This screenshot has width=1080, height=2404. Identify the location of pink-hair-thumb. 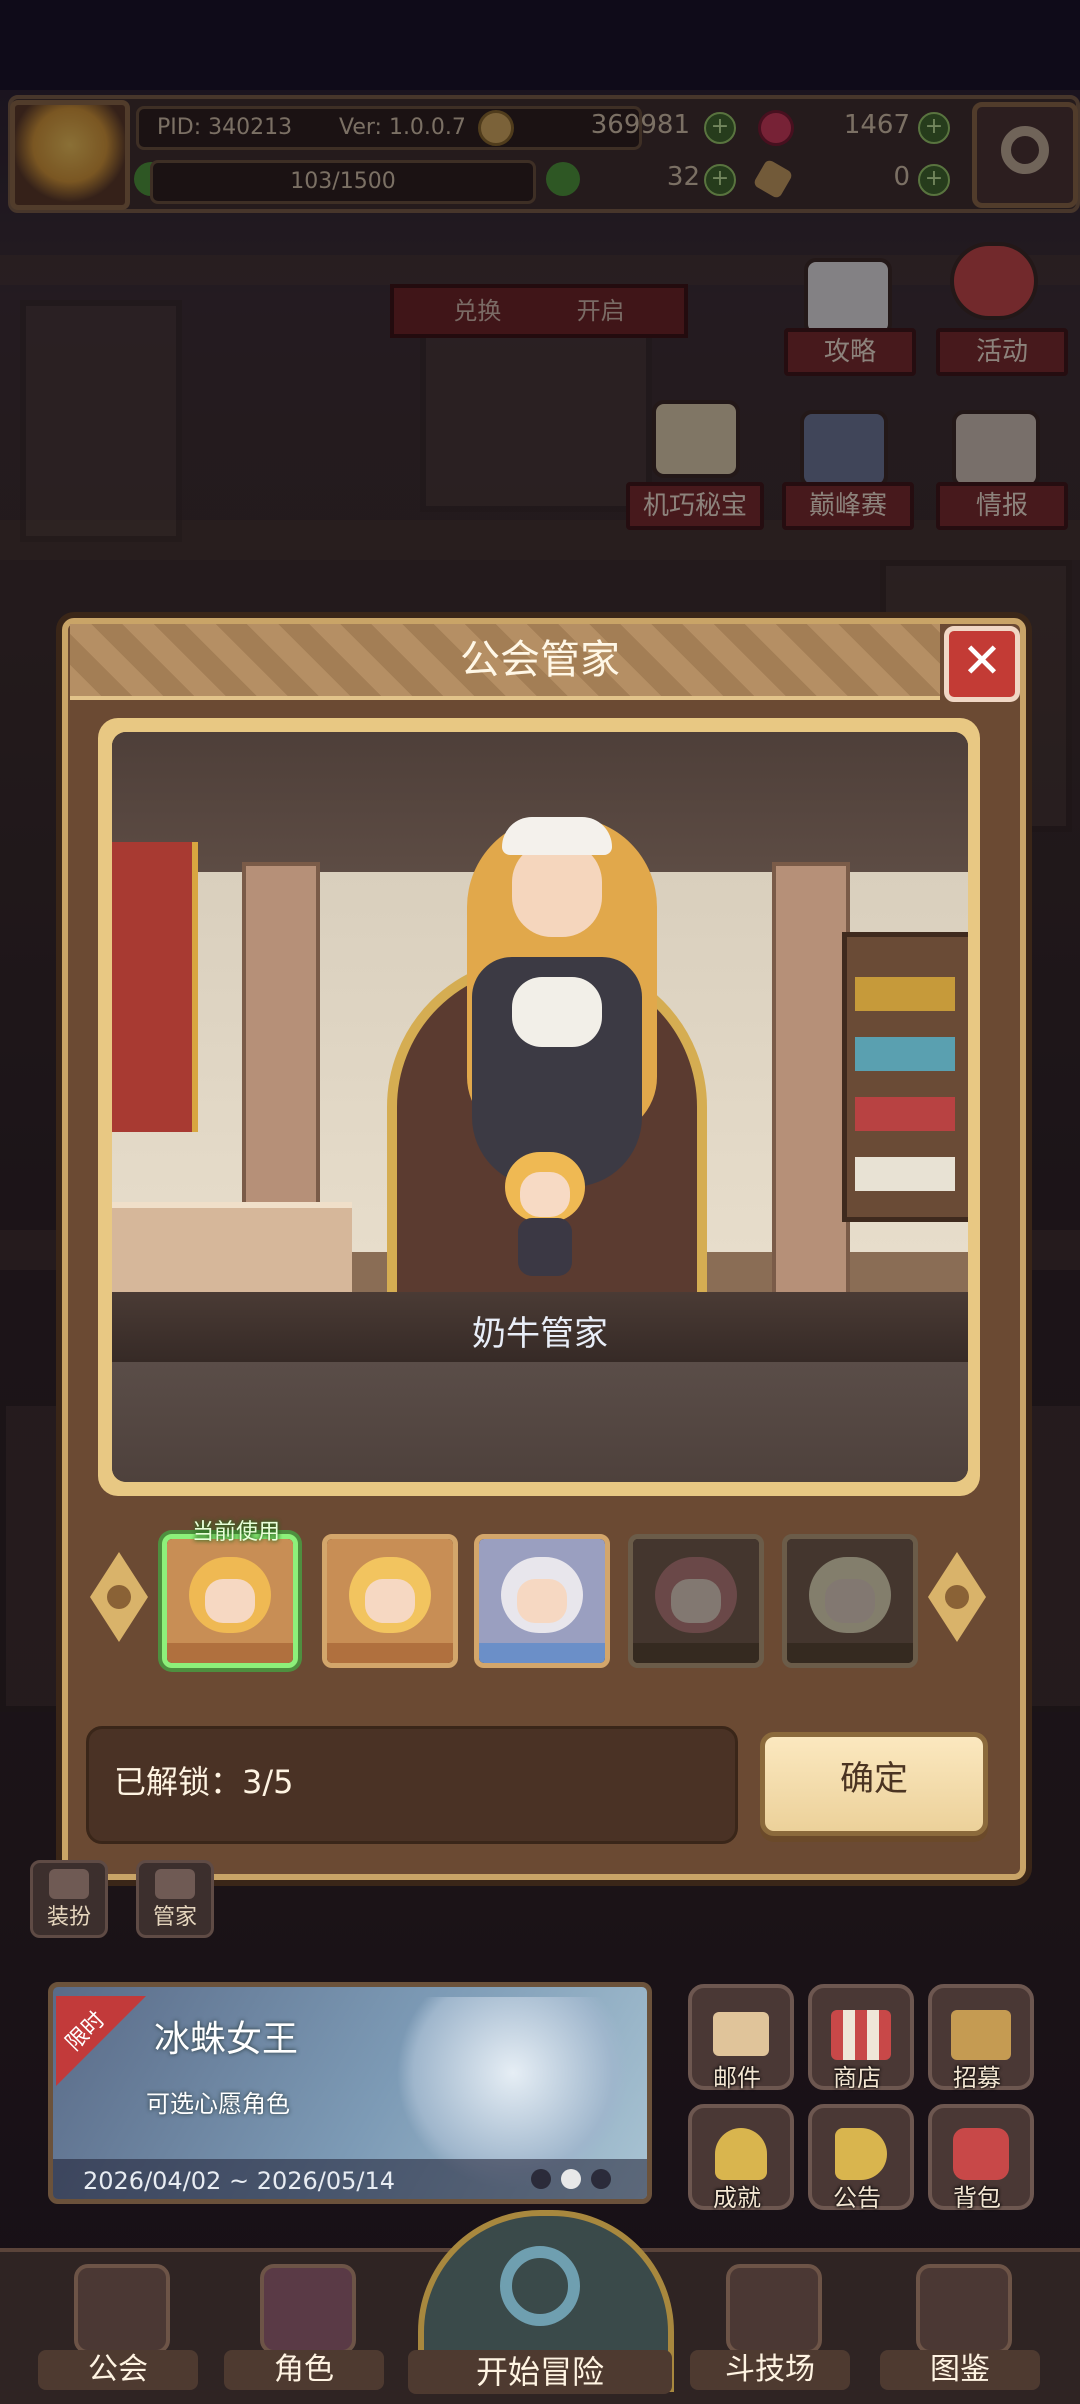
(696, 1601).